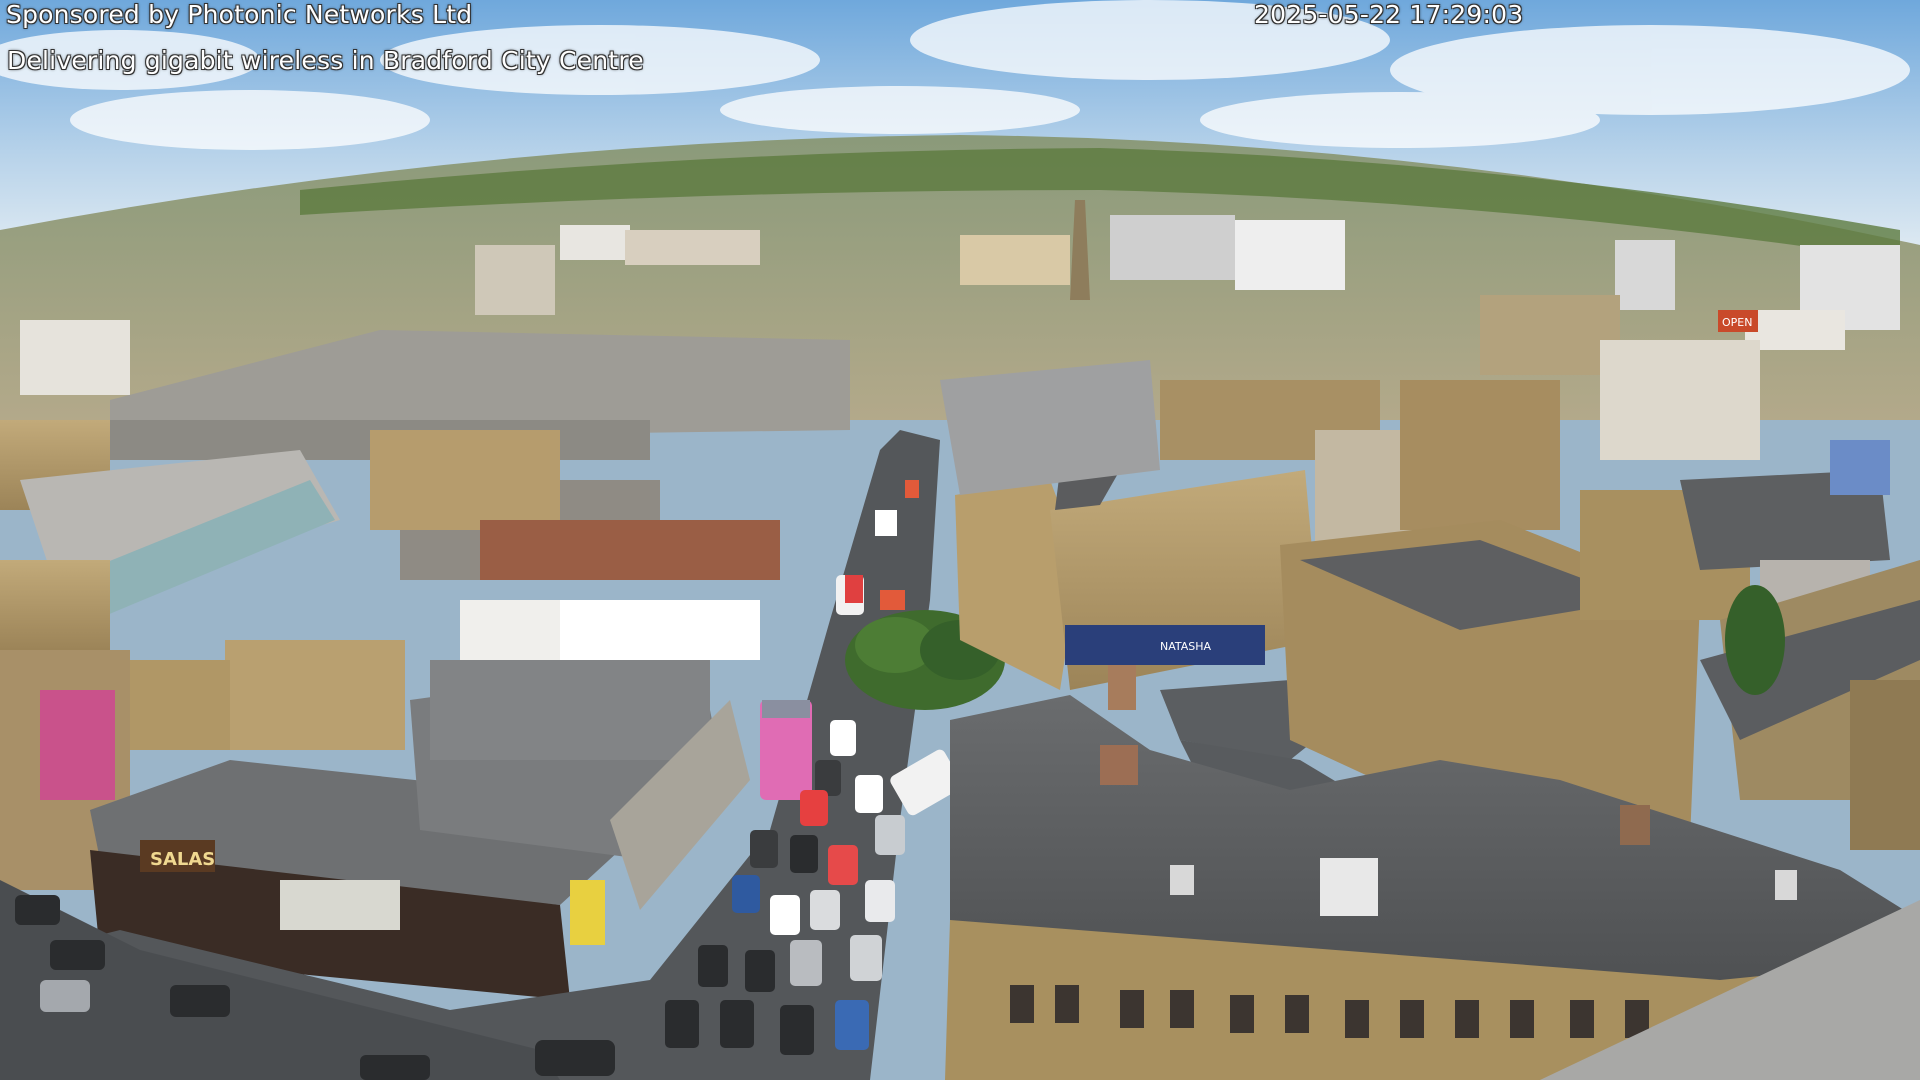 Image resolution: width=1920 pixels, height=1080 pixels. What do you see at coordinates (182, 859) in the screenshot?
I see `salas-sign: SALAS` at bounding box center [182, 859].